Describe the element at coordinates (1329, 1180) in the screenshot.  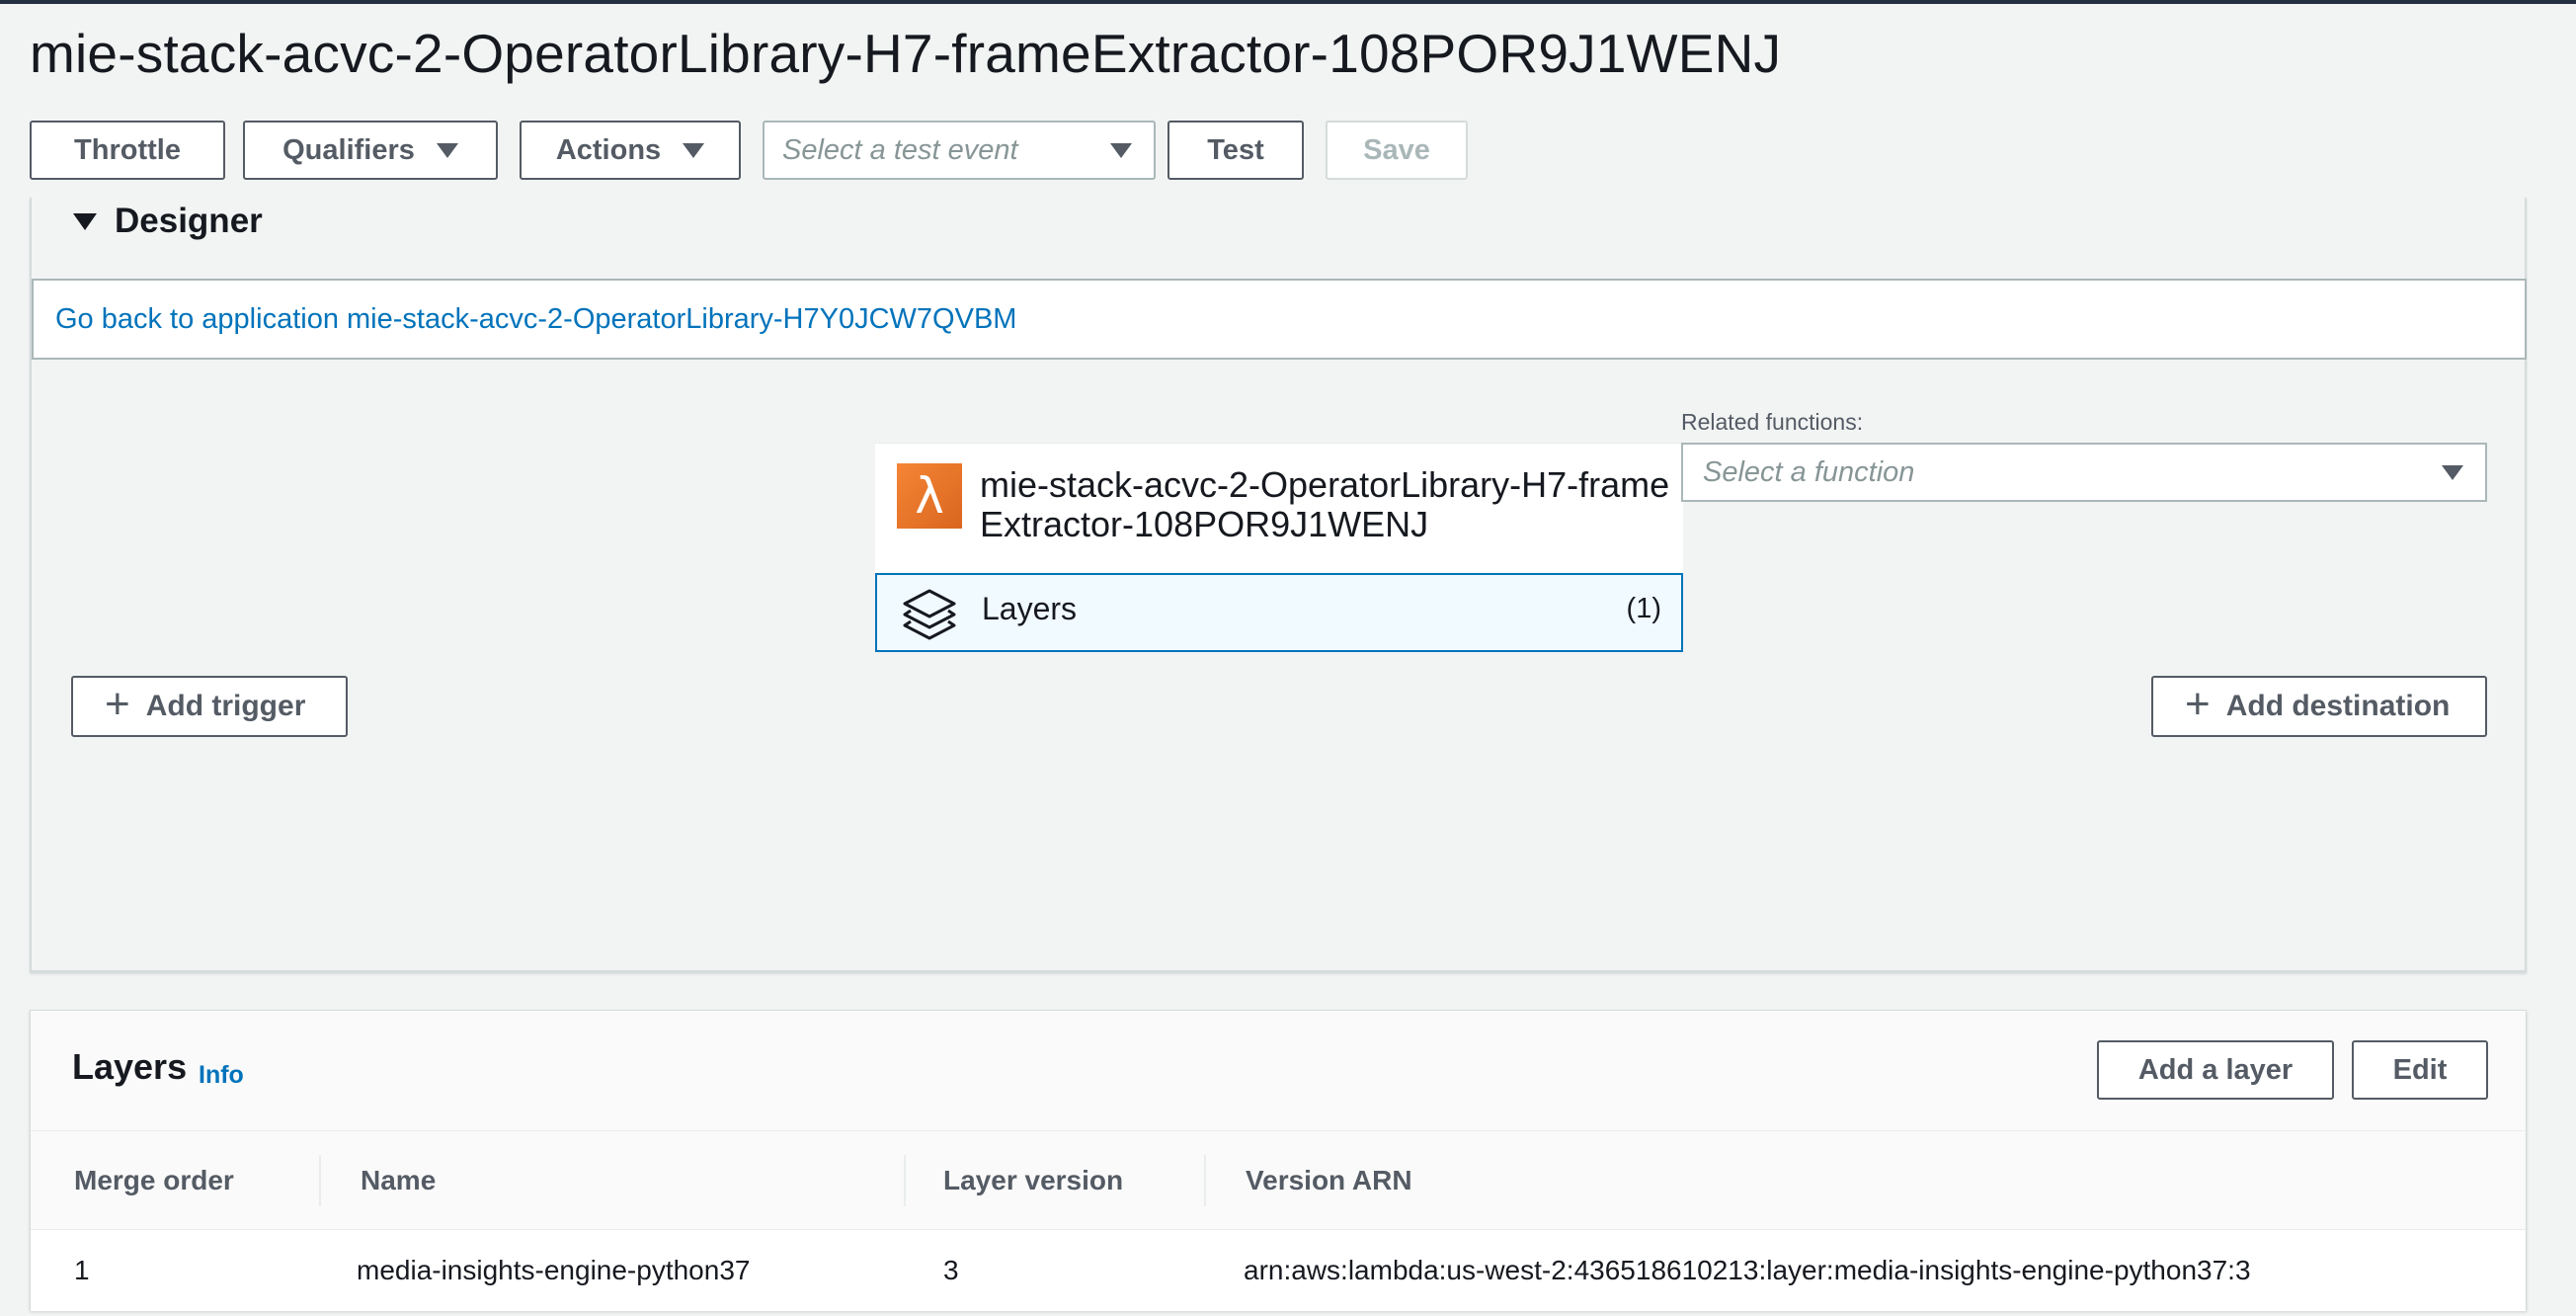
I see `column-header-version-arn: Version ARN` at that location.